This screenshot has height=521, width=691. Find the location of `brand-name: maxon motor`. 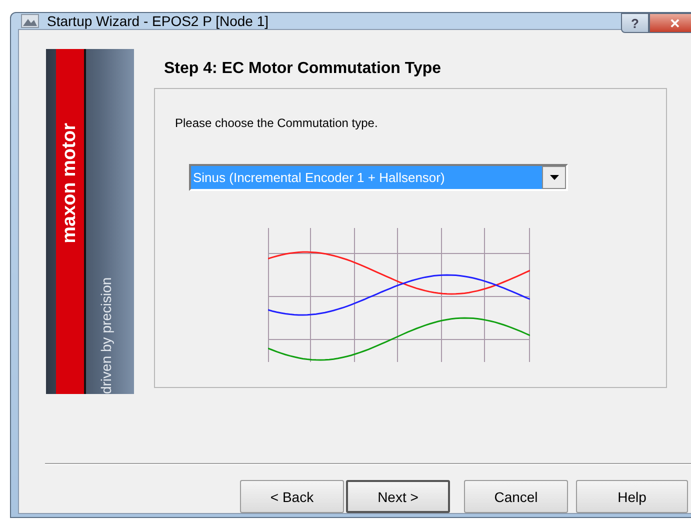

brand-name: maxon motor is located at coordinates (70, 183).